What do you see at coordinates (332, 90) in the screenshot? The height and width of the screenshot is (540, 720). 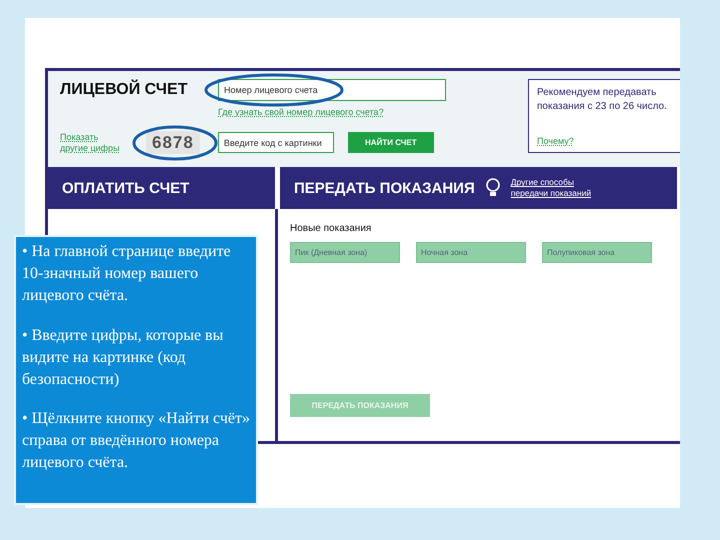 I see `account-number-field: Номер лицевого счета` at bounding box center [332, 90].